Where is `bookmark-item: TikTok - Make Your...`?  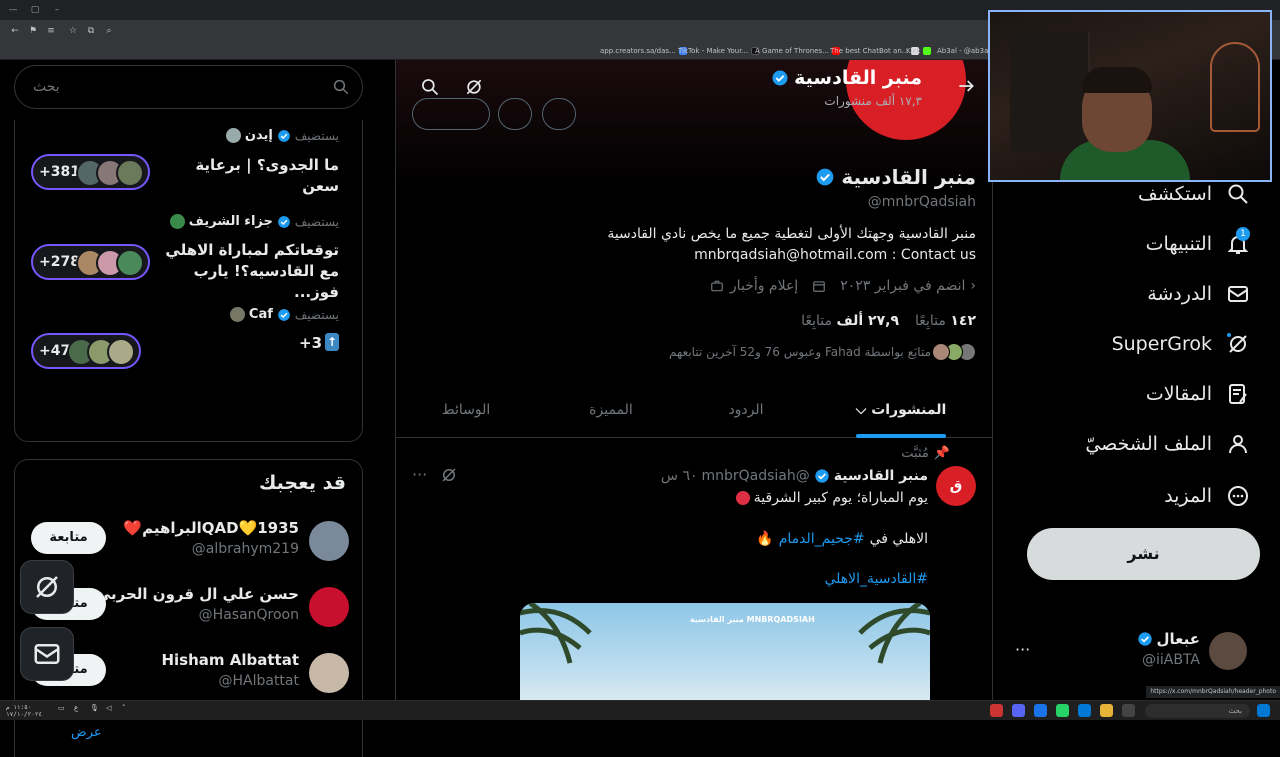
bookmark-item: TikTok - Make Your... is located at coordinates (719, 51).